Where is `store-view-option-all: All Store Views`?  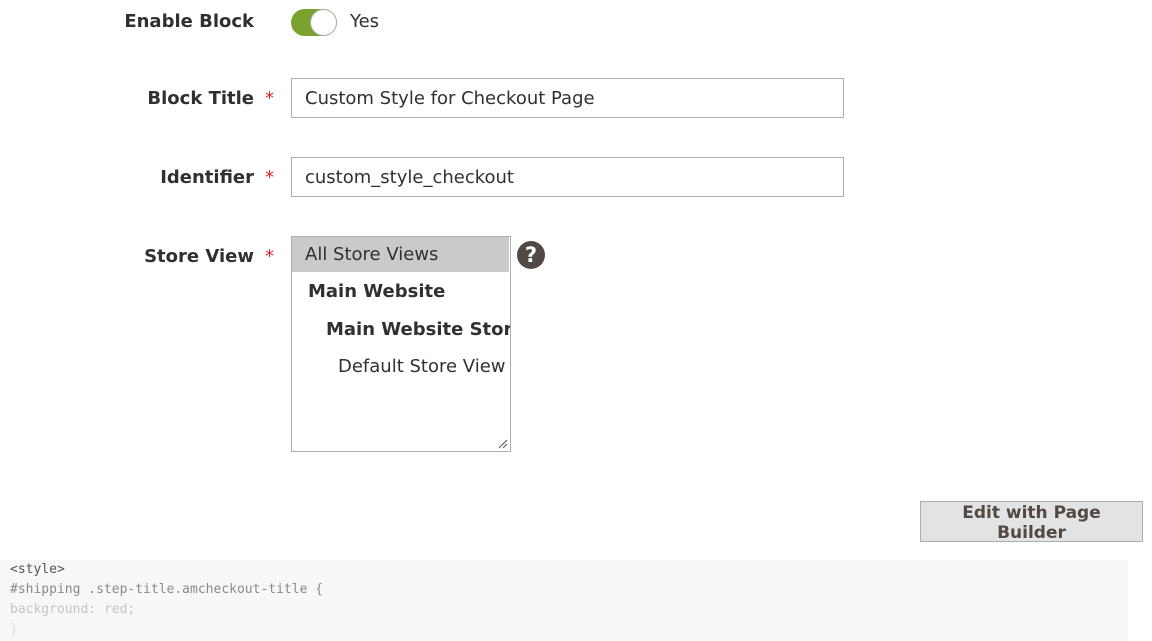
store-view-option-all: All Store Views is located at coordinates (400, 254).